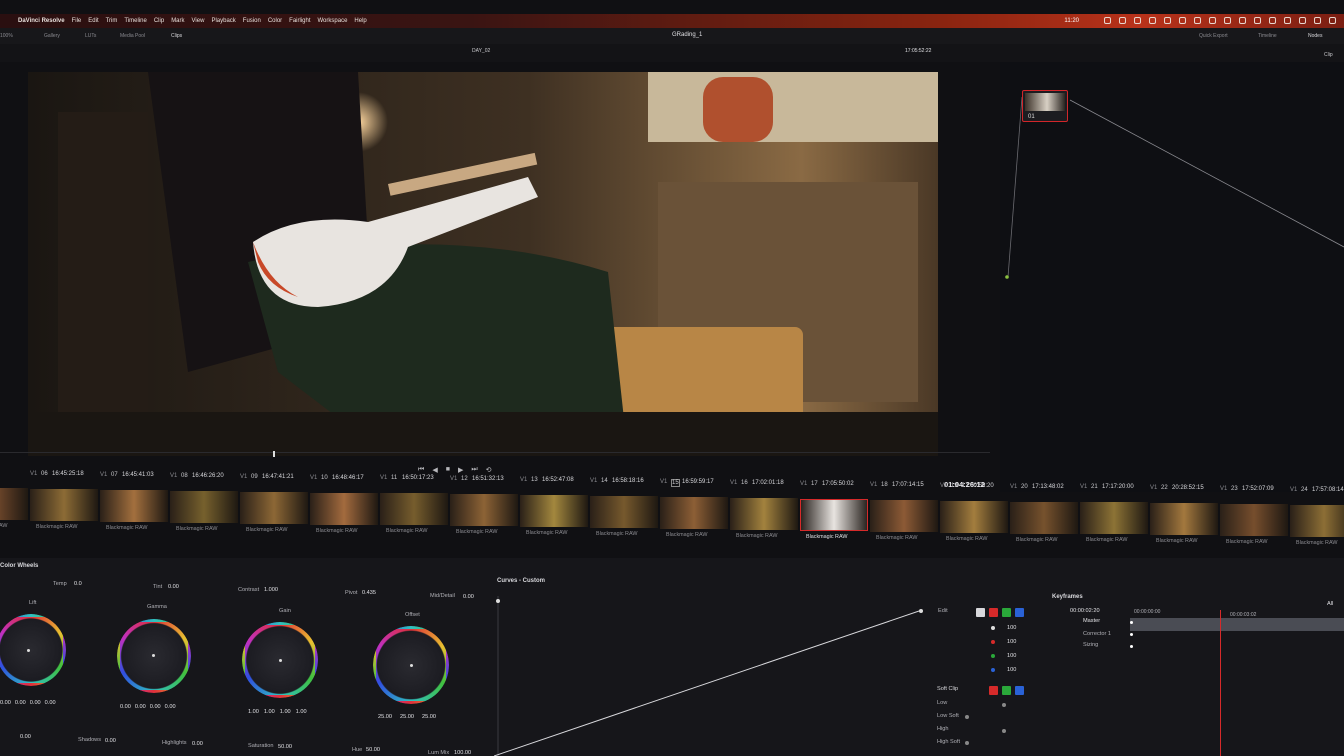 Image resolution: width=1344 pixels, height=756 pixels. Describe the element at coordinates (1197, 20) in the screenshot. I see `display-icon` at that location.